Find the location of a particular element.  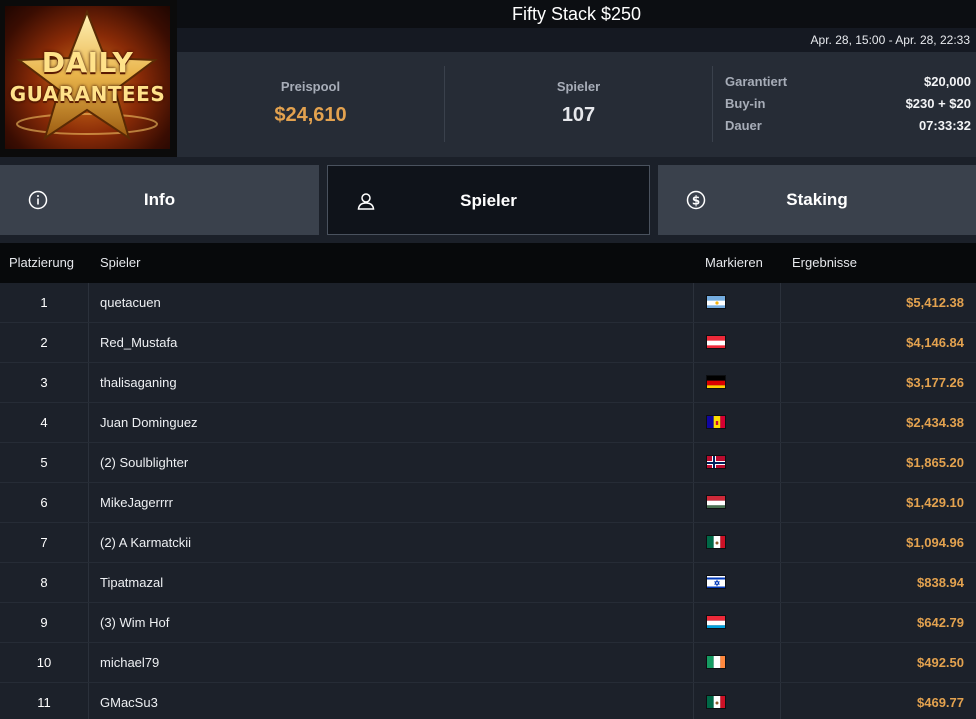

logo-text-daily: DAILY is located at coordinates (87, 62).